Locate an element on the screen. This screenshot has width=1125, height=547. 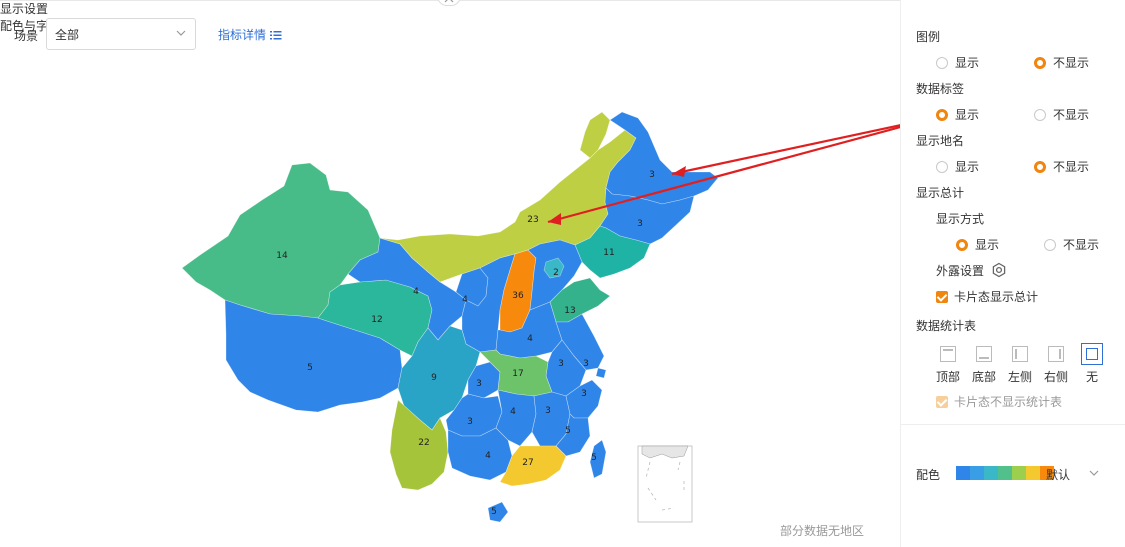
data-label-show-radio: 显示 is located at coordinates (957, 114).